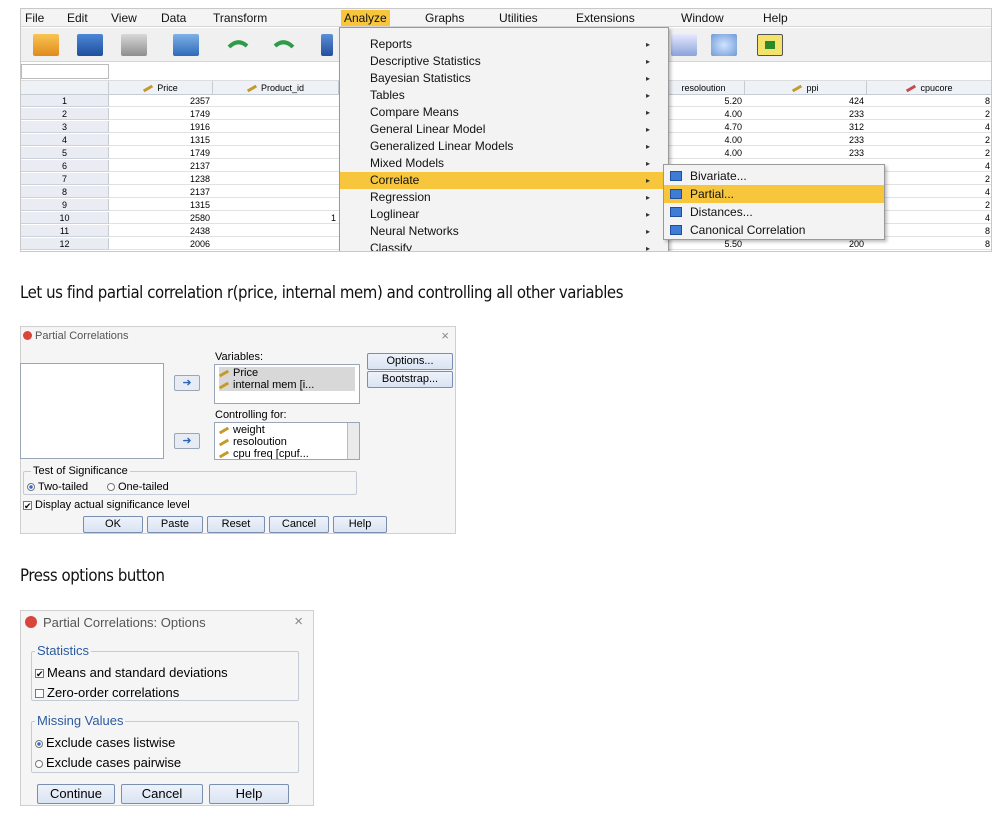 Image resolution: width=1008 pixels, height=832 pixels. What do you see at coordinates (65, 101) in the screenshot?
I see `row-number: 1` at bounding box center [65, 101].